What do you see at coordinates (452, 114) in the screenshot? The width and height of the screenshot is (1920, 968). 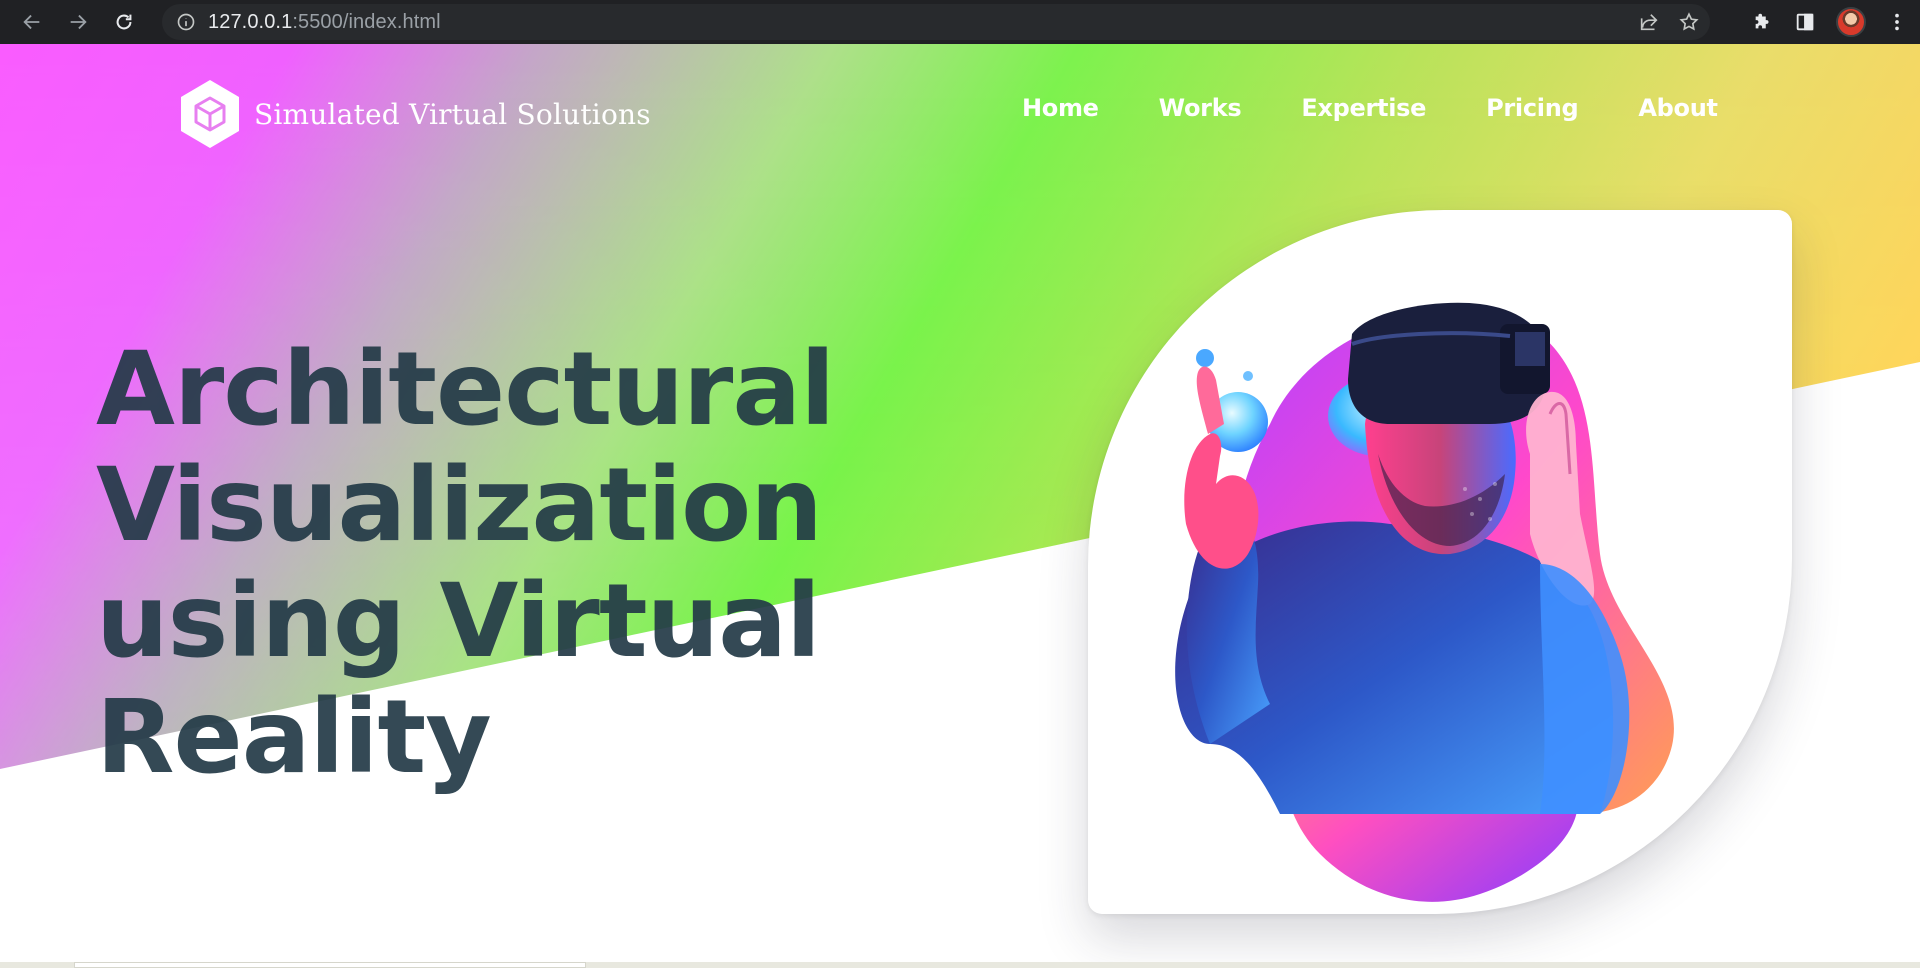 I see `brand-name: Simulated Virtual Solutions` at bounding box center [452, 114].